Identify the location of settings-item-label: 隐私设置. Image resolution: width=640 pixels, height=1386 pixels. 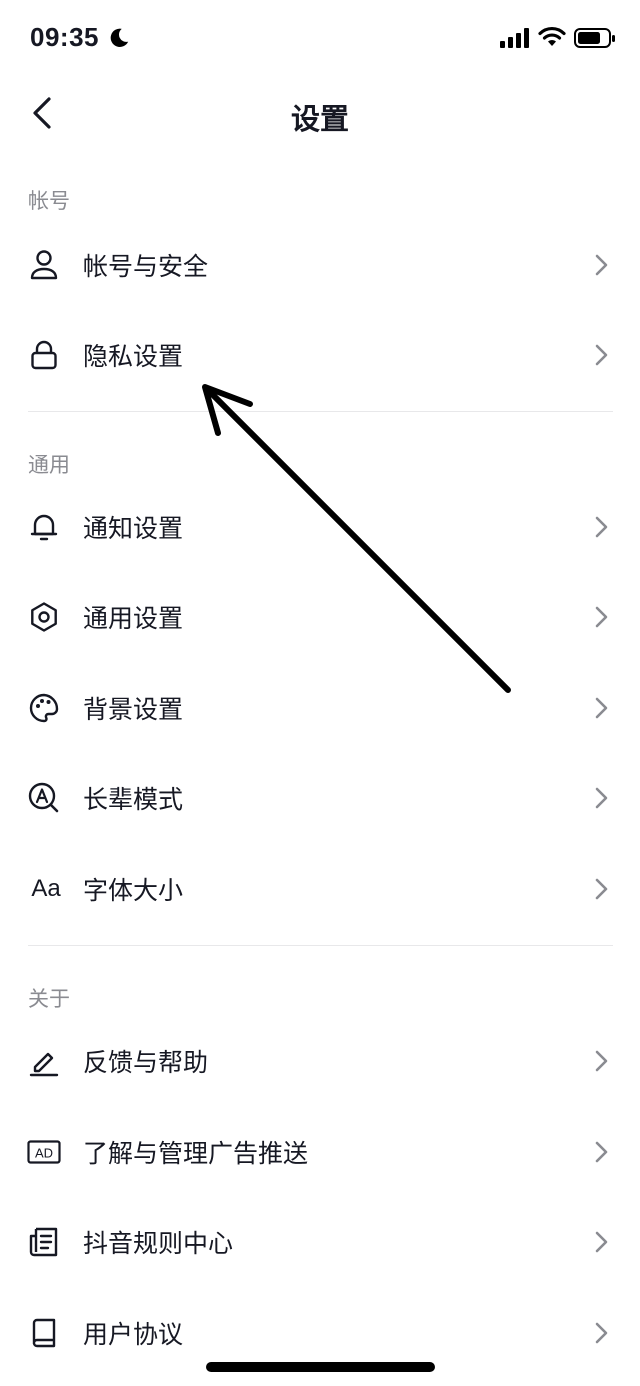
(133, 356).